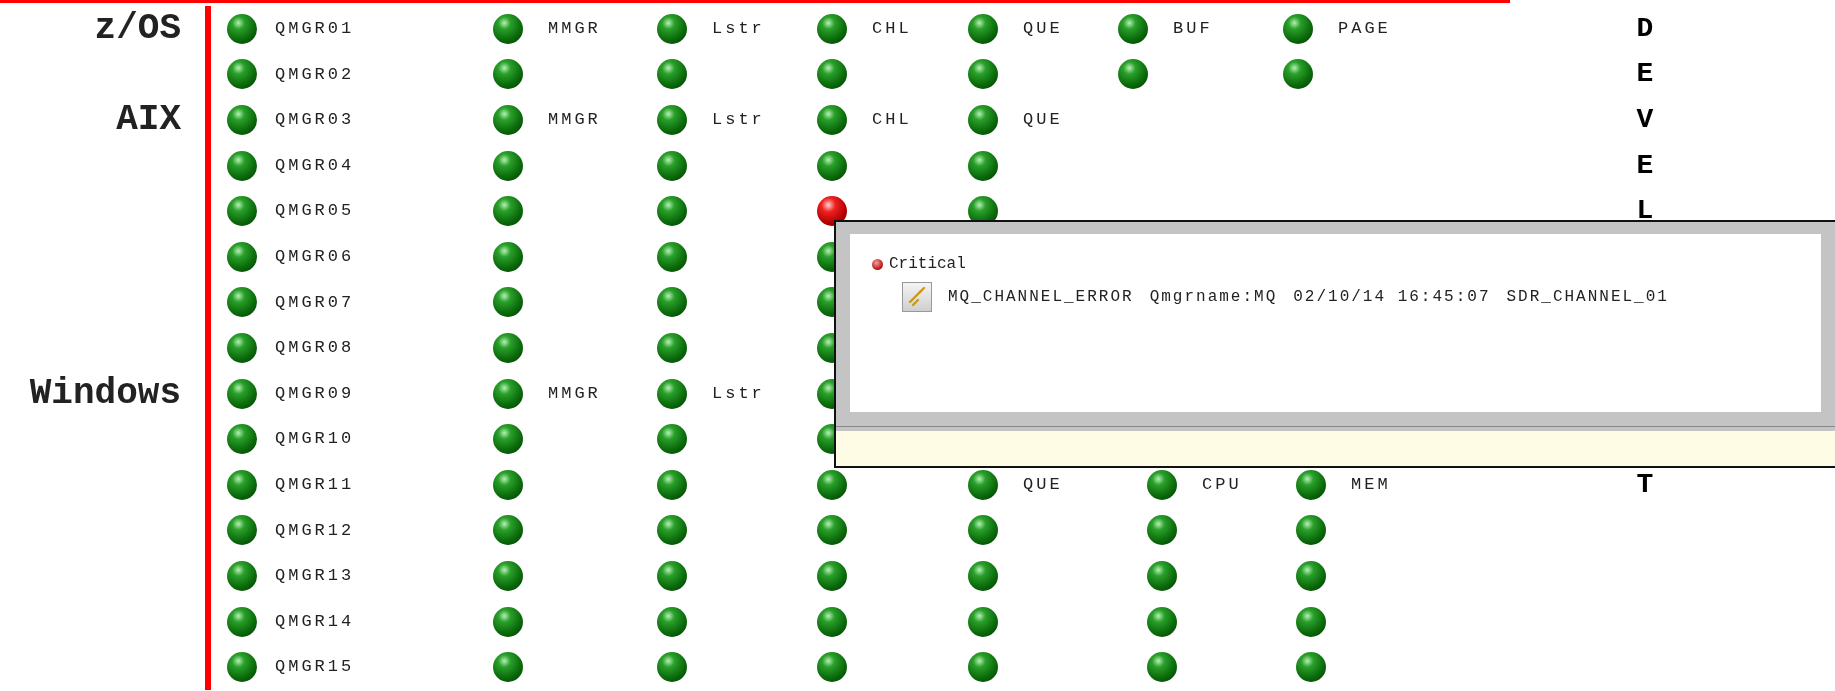 Image resolution: width=1835 pixels, height=691 pixels. Describe the element at coordinates (1645, 28) in the screenshot. I see `vertical-letter: D` at that location.